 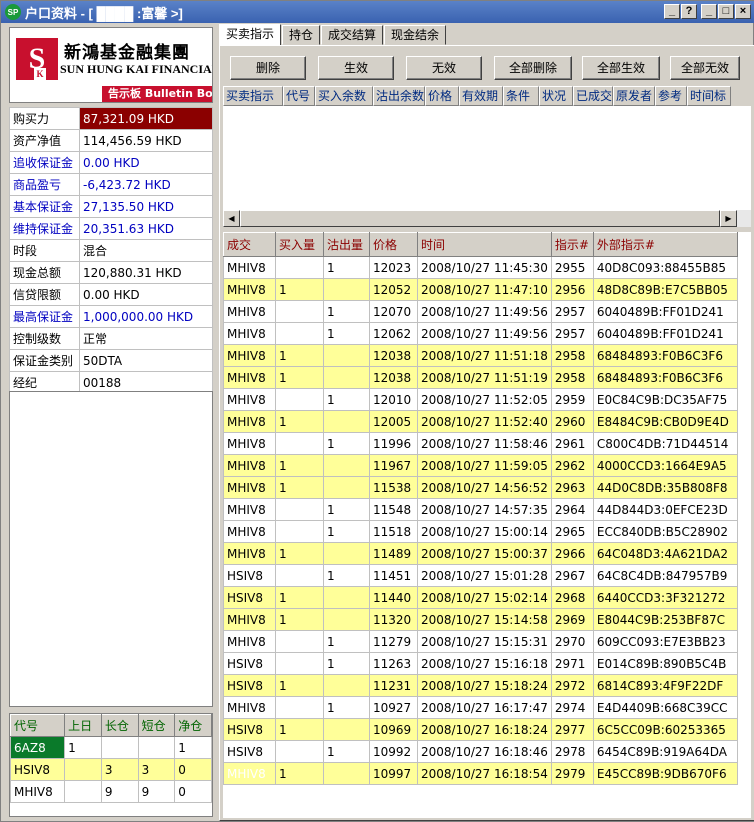 What do you see at coordinates (377, 12) in the screenshot?
I see `title-bar: SP 户口资料 - [ ████ :富馨 >] _ ? _ □ ×` at bounding box center [377, 12].